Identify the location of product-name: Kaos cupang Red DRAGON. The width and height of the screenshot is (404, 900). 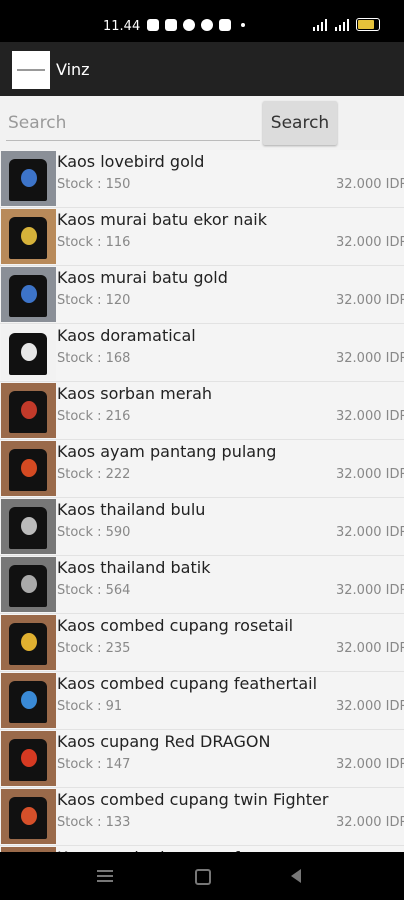
(164, 741).